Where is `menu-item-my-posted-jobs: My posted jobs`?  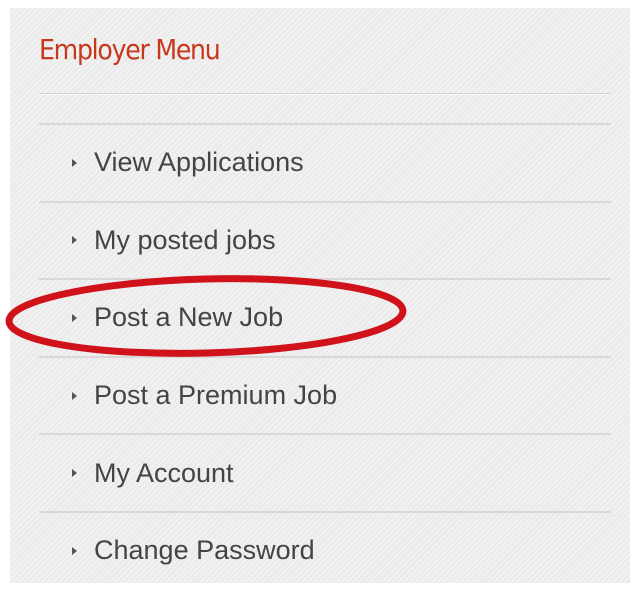
menu-item-my-posted-jobs: My posted jobs is located at coordinates (325, 239).